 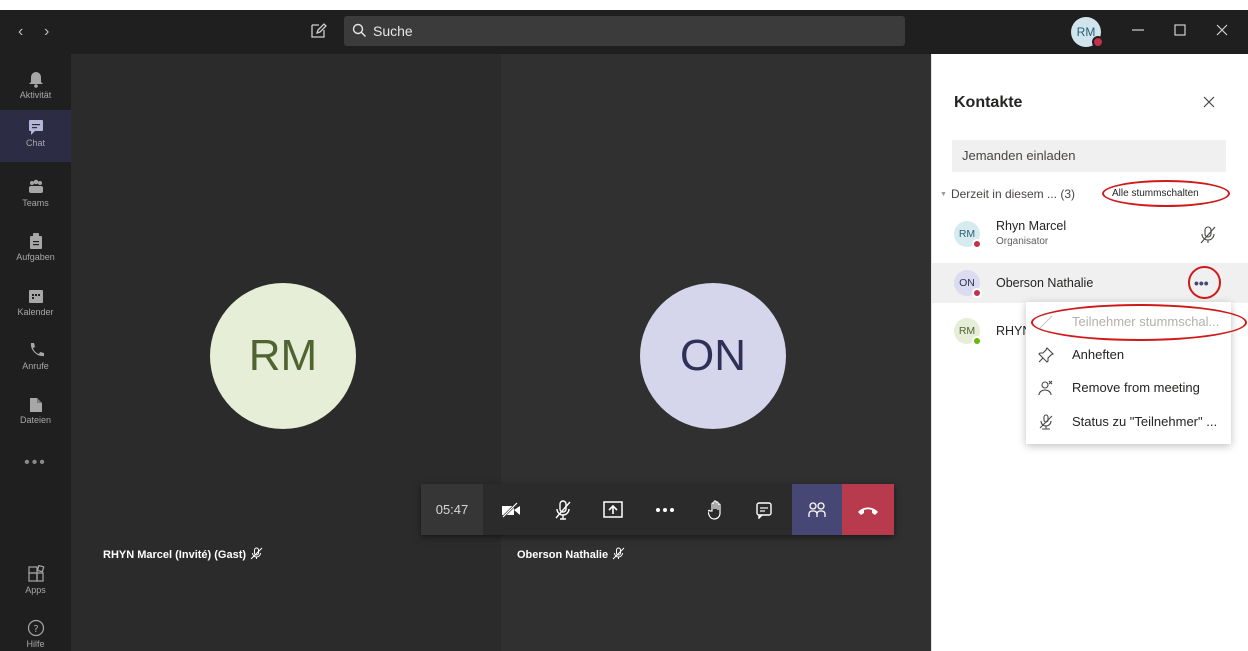 I want to click on rail-label: Kalender, so click(x=35, y=312).